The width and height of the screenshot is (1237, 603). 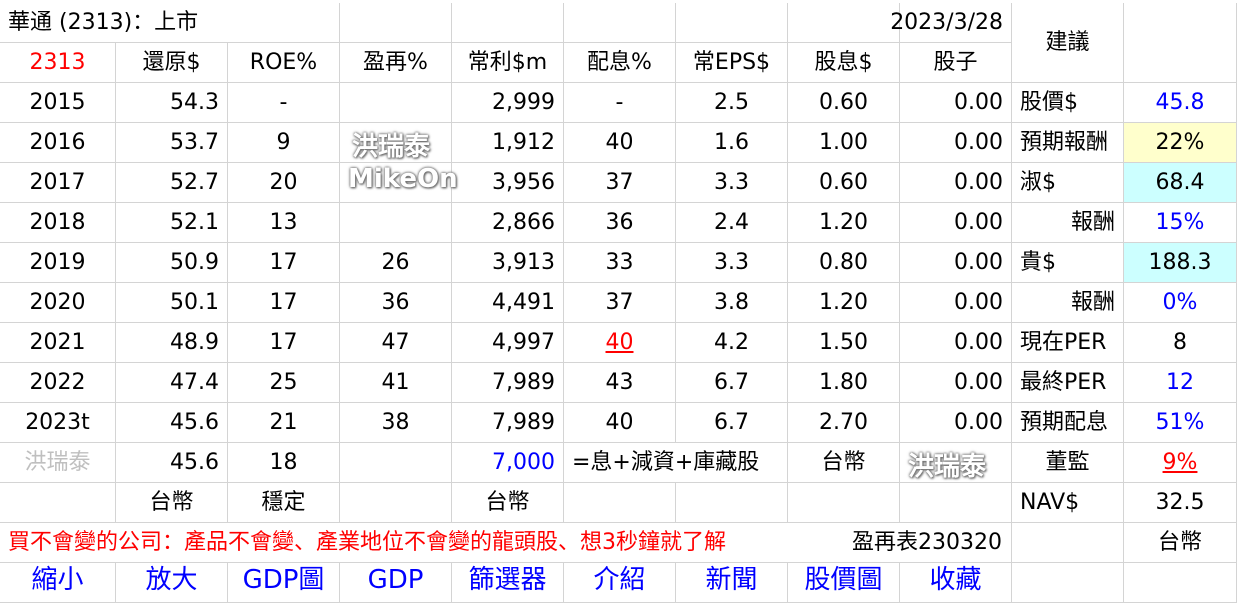 What do you see at coordinates (284, 503) in the screenshot?
I see `unit-roe-cell: 穩定` at bounding box center [284, 503].